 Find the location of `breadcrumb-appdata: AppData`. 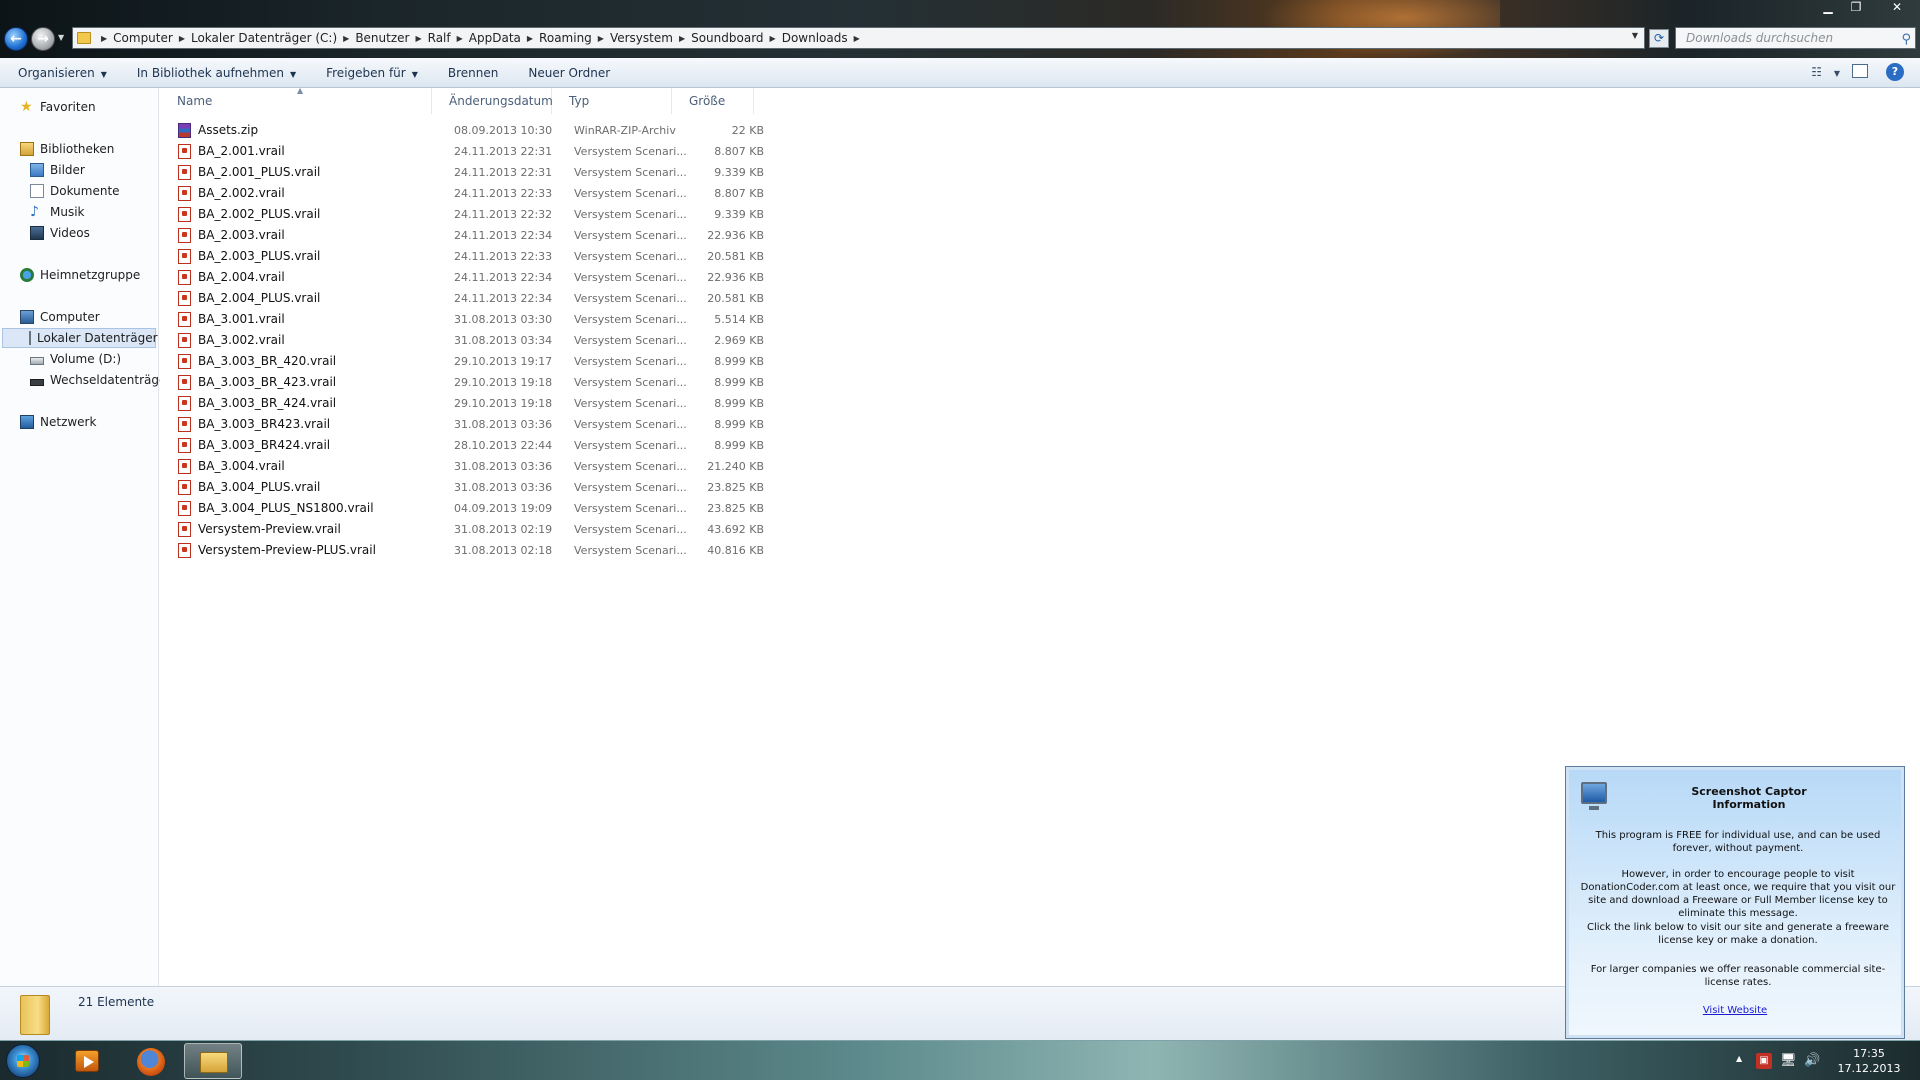

breadcrumb-appdata: AppData is located at coordinates (495, 38).